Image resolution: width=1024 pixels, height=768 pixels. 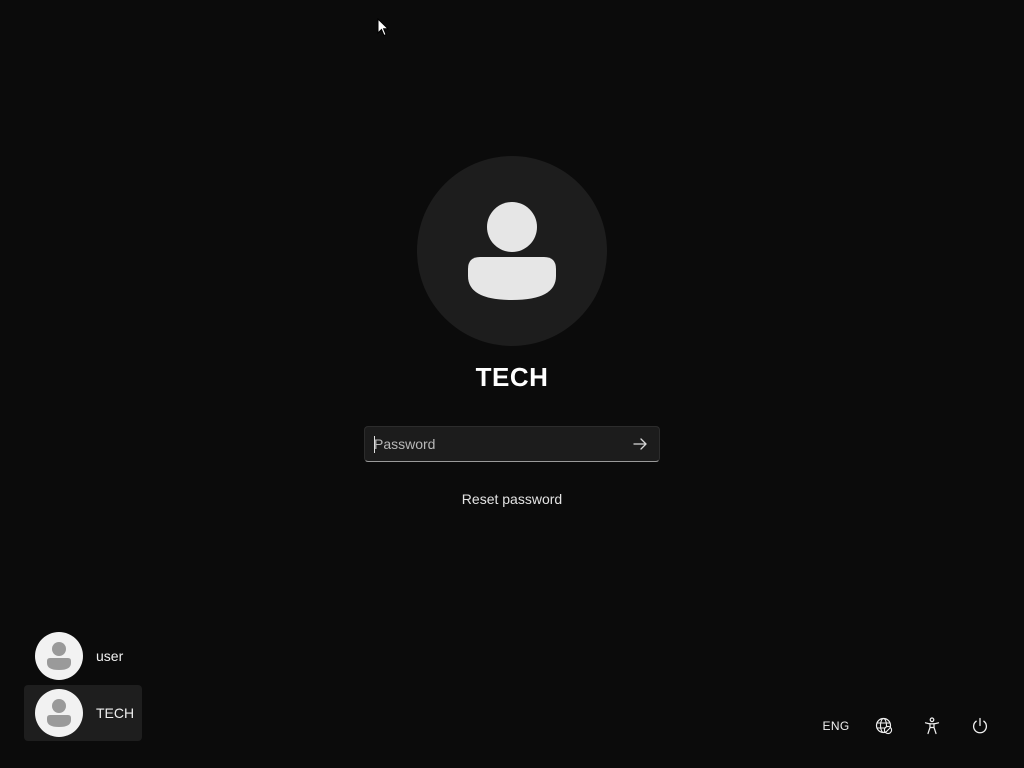 What do you see at coordinates (115, 713) in the screenshot?
I see `user-tile-label: TECH` at bounding box center [115, 713].